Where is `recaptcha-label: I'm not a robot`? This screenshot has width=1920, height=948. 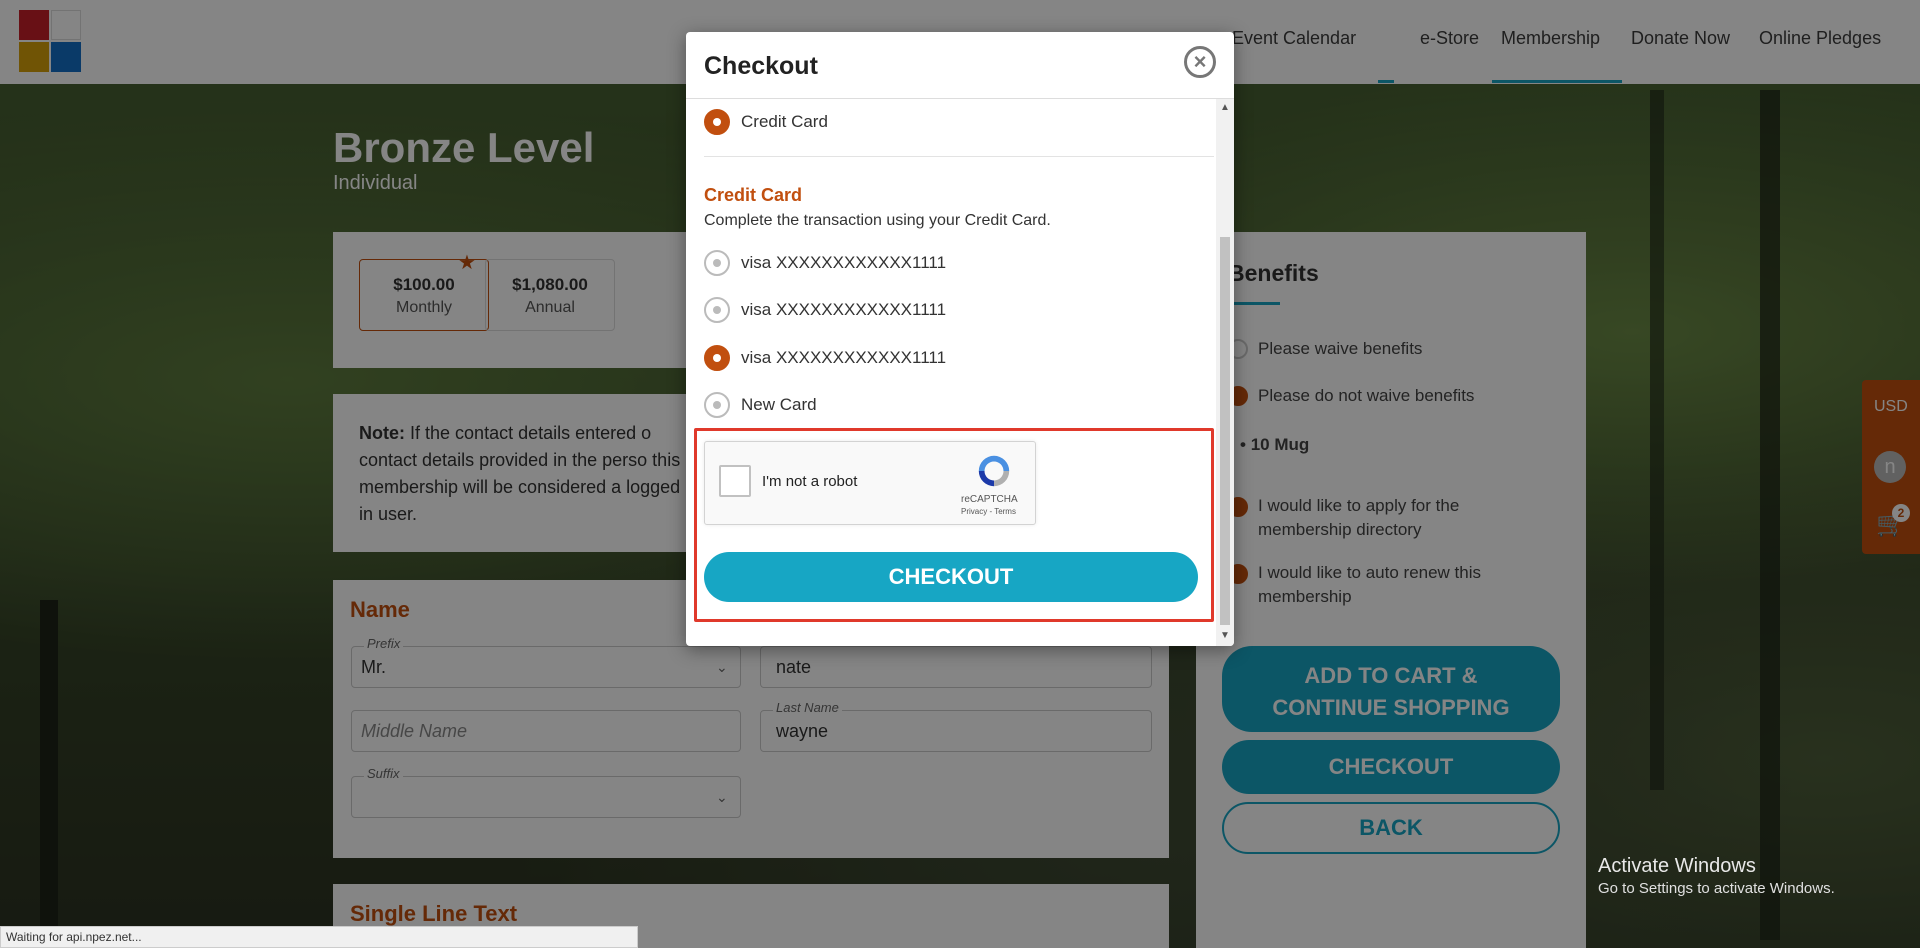 recaptcha-label: I'm not a robot is located at coordinates (810, 481).